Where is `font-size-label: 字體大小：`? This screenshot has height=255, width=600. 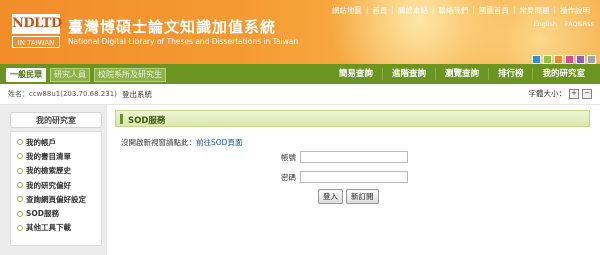 font-size-label: 字體大小： is located at coordinates (547, 93).